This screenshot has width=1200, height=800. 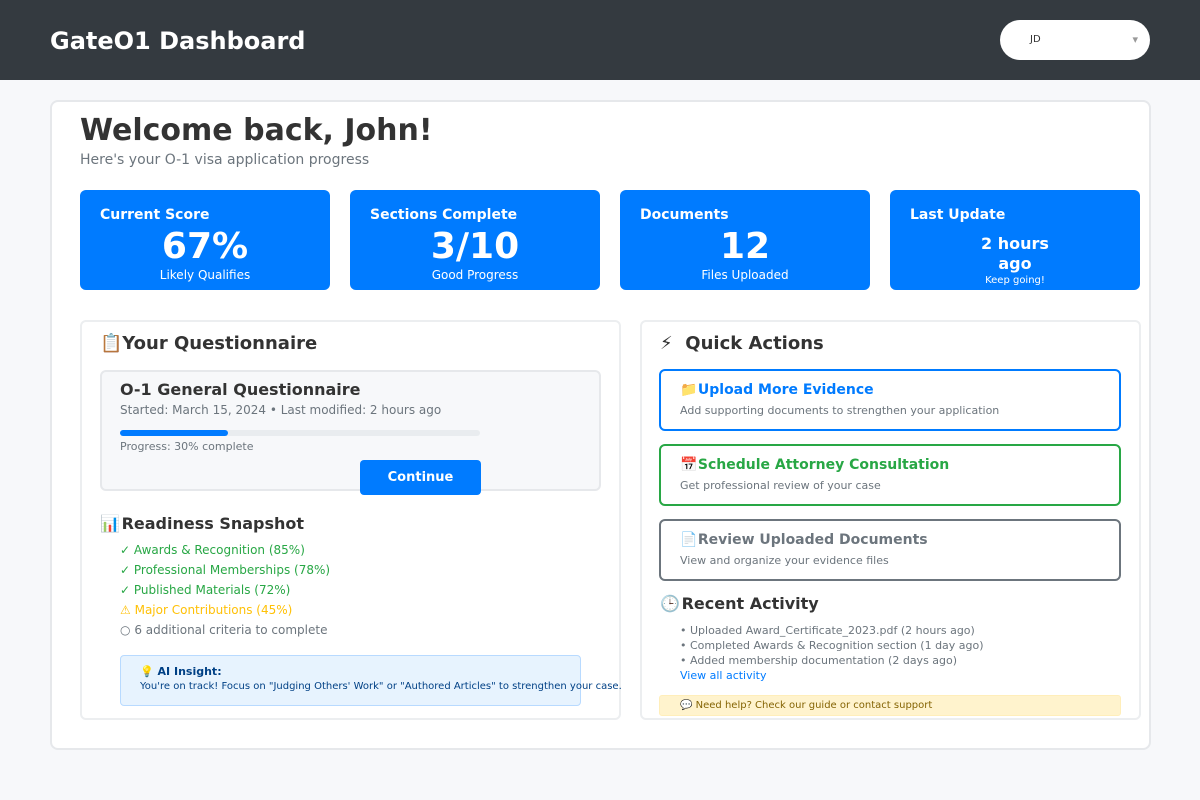 What do you see at coordinates (110, 523) in the screenshot?
I see `chart-icon: 📊` at bounding box center [110, 523].